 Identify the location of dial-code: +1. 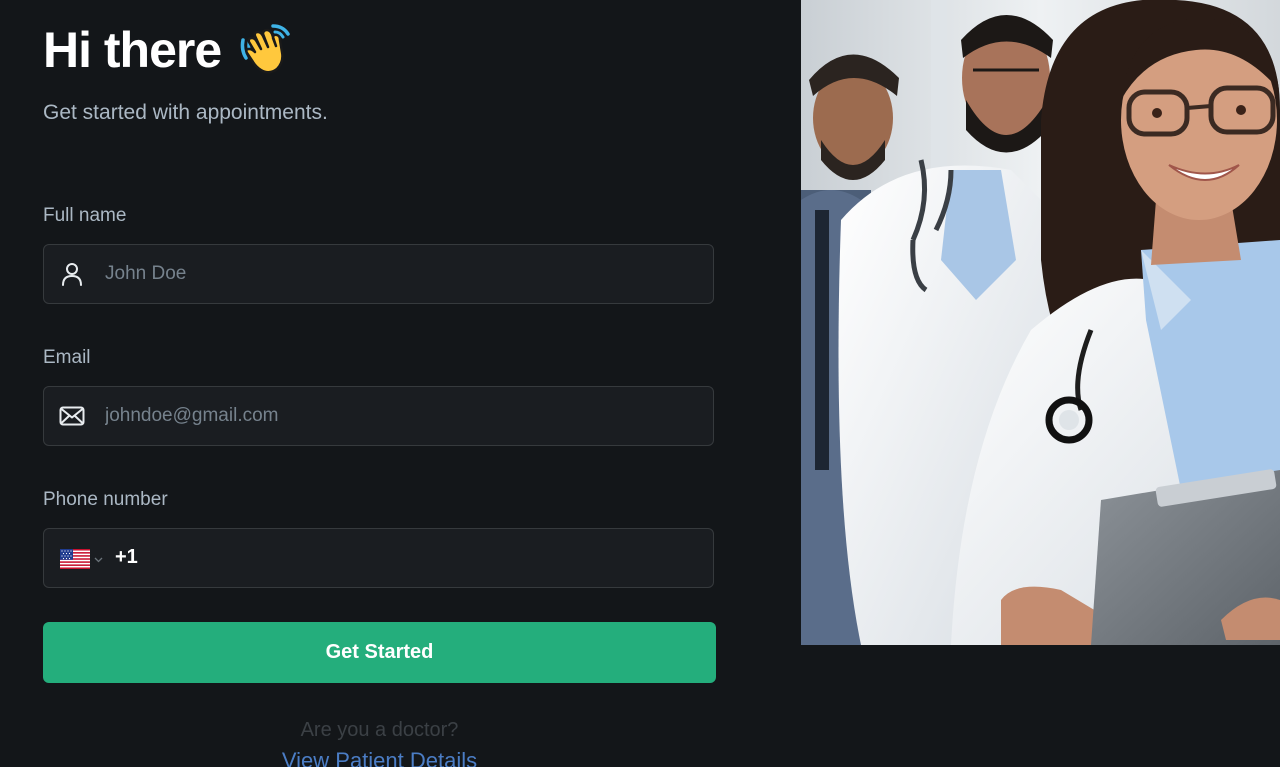
(126, 557).